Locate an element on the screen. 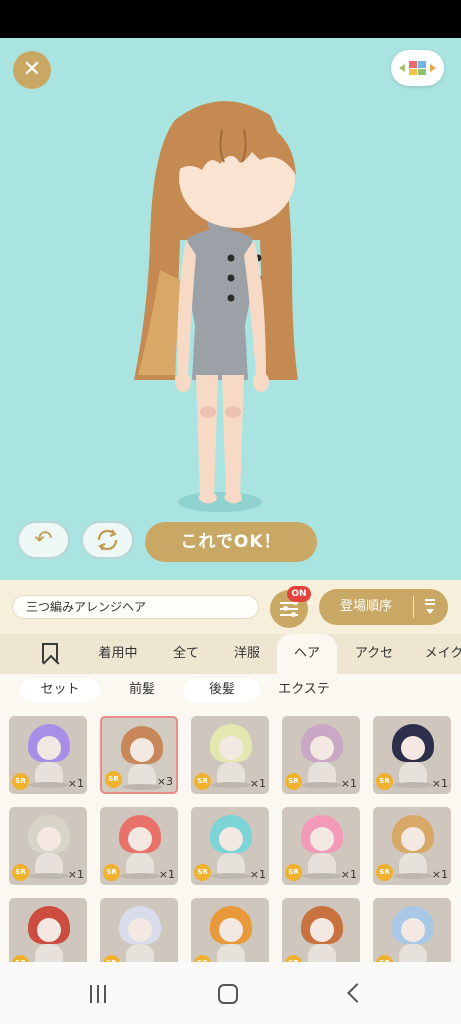 This screenshot has height=1024, width=461. filter-on-badge: ON is located at coordinates (299, 594).